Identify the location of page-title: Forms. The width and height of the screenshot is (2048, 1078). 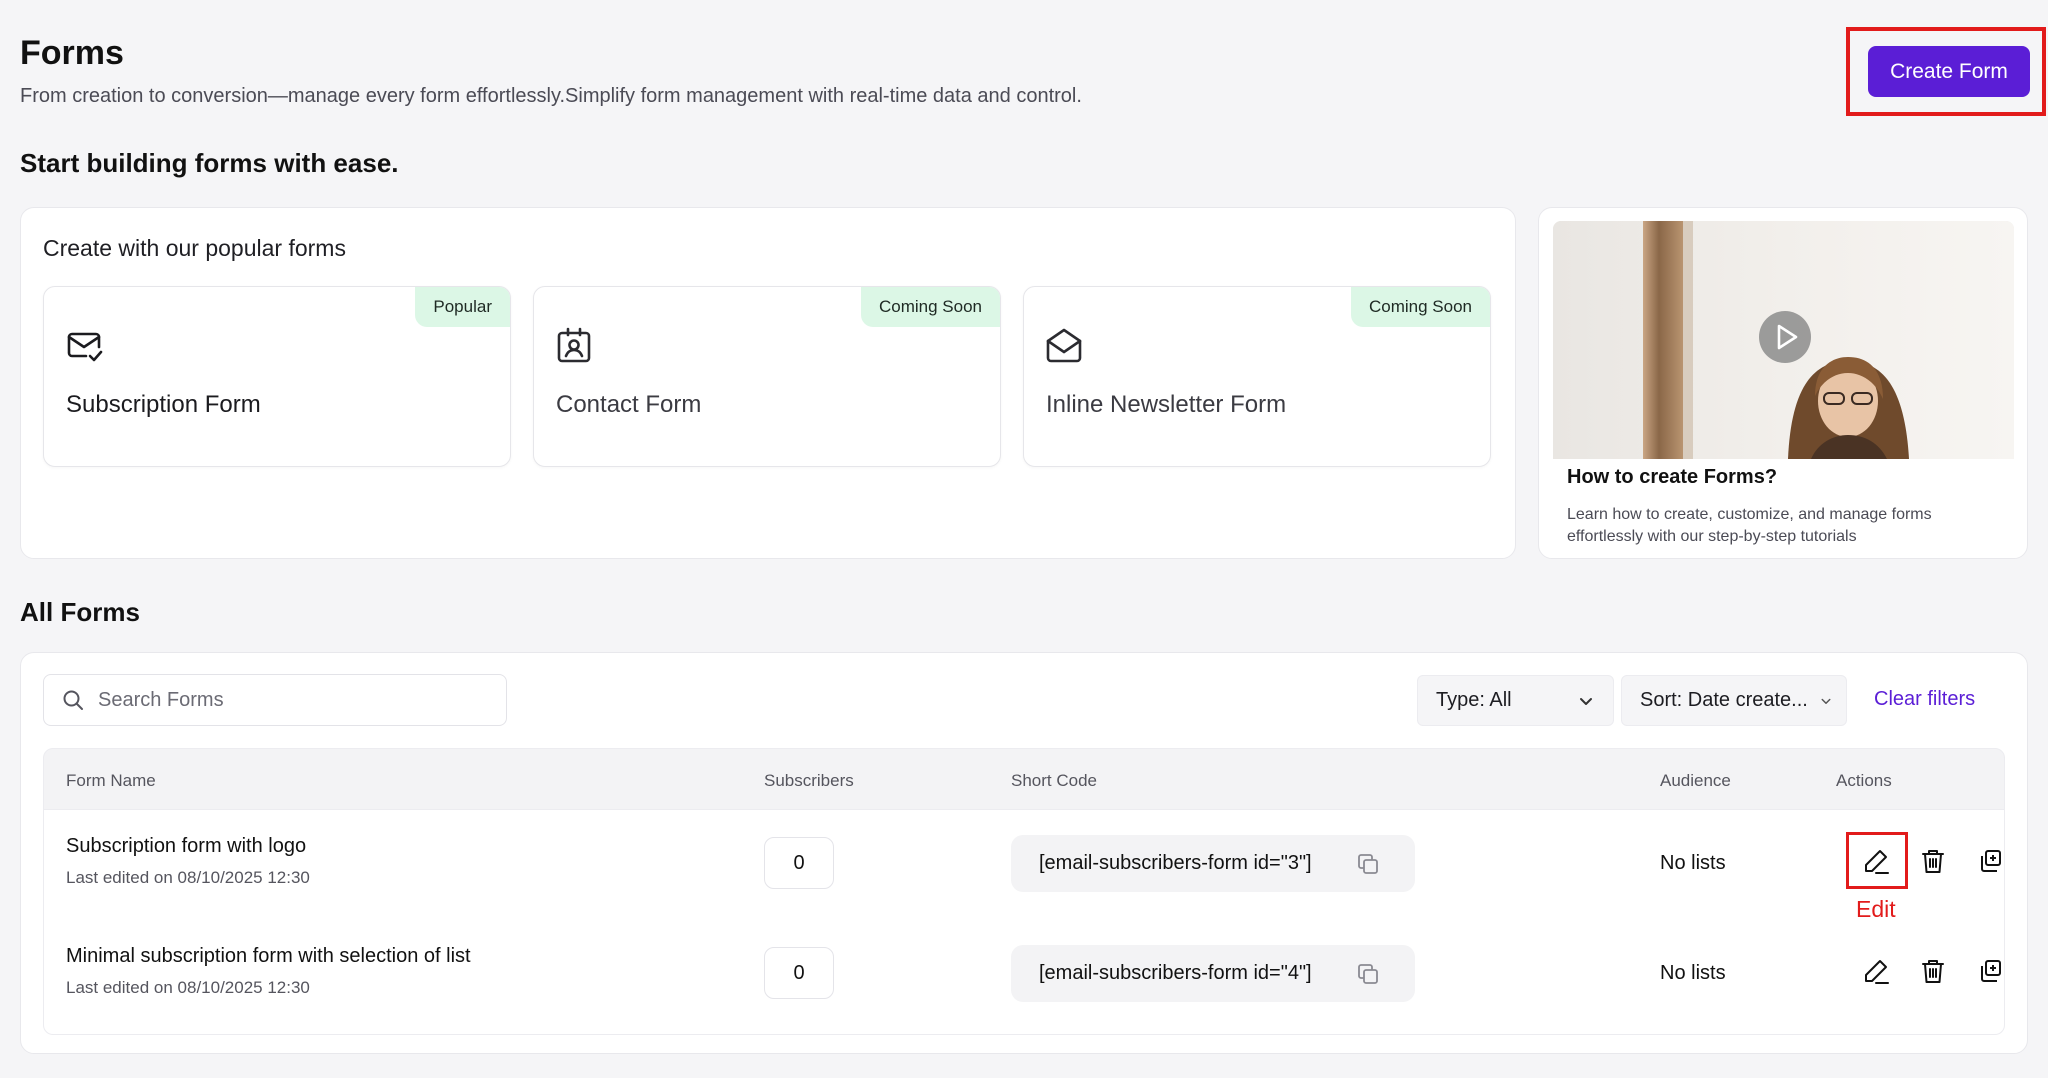
(72, 53).